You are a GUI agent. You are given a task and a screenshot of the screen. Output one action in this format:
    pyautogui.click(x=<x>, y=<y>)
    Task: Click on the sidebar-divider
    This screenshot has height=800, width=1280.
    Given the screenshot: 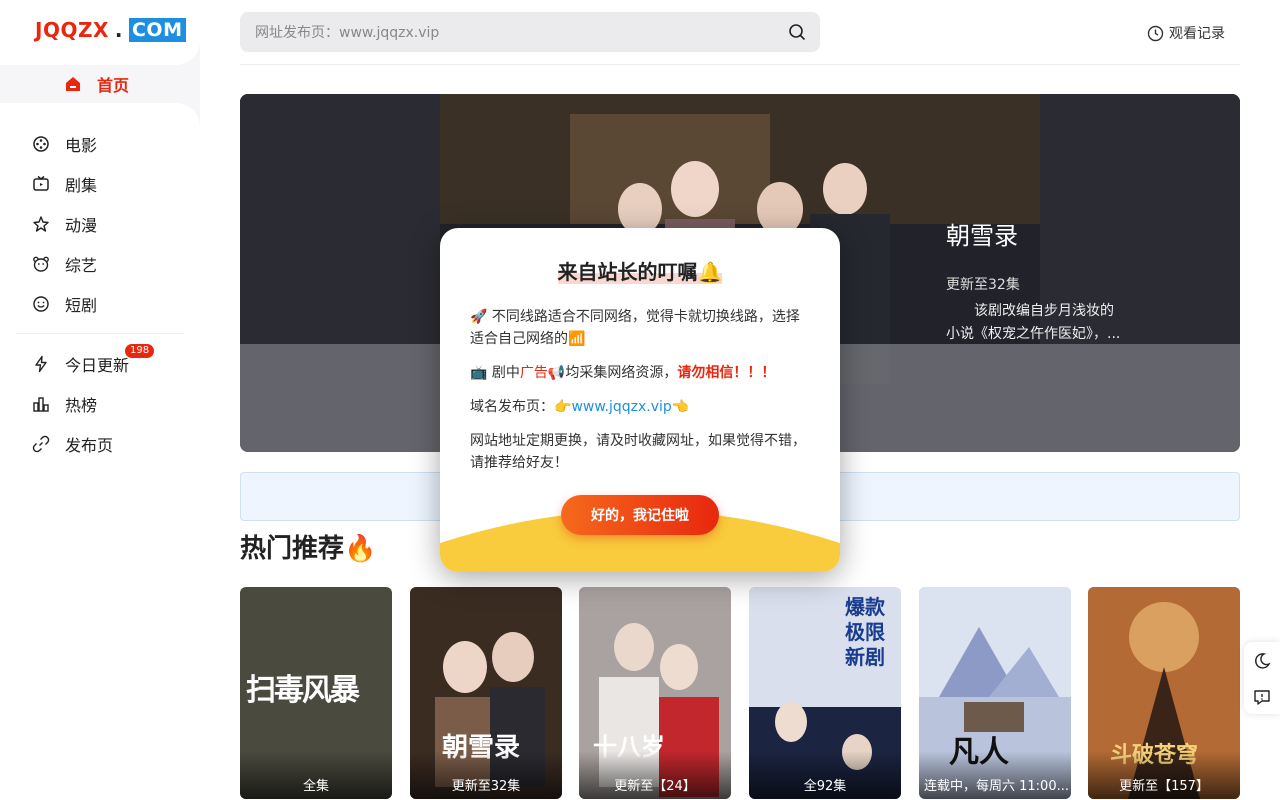 What is the action you would take?
    pyautogui.click(x=100, y=333)
    